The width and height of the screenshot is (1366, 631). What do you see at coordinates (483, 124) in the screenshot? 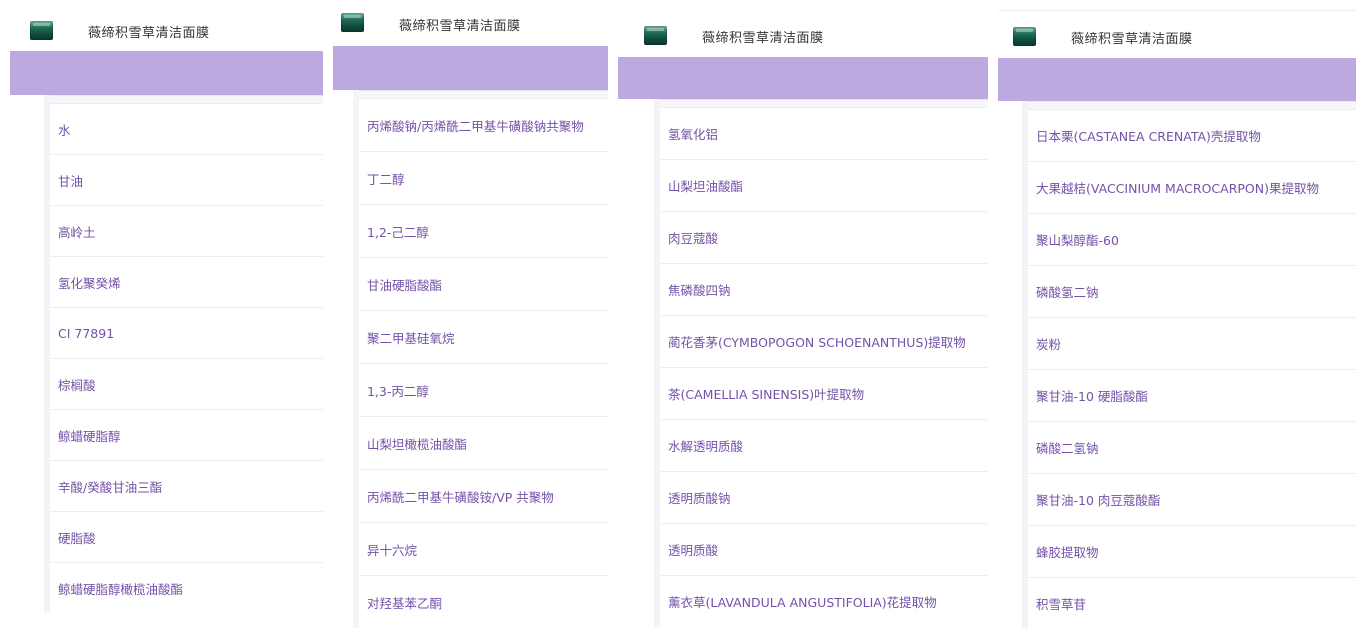
I see `ingredient-item: 丙烯酸钠/丙烯酰二甲基牛磺酸钠共聚物` at bounding box center [483, 124].